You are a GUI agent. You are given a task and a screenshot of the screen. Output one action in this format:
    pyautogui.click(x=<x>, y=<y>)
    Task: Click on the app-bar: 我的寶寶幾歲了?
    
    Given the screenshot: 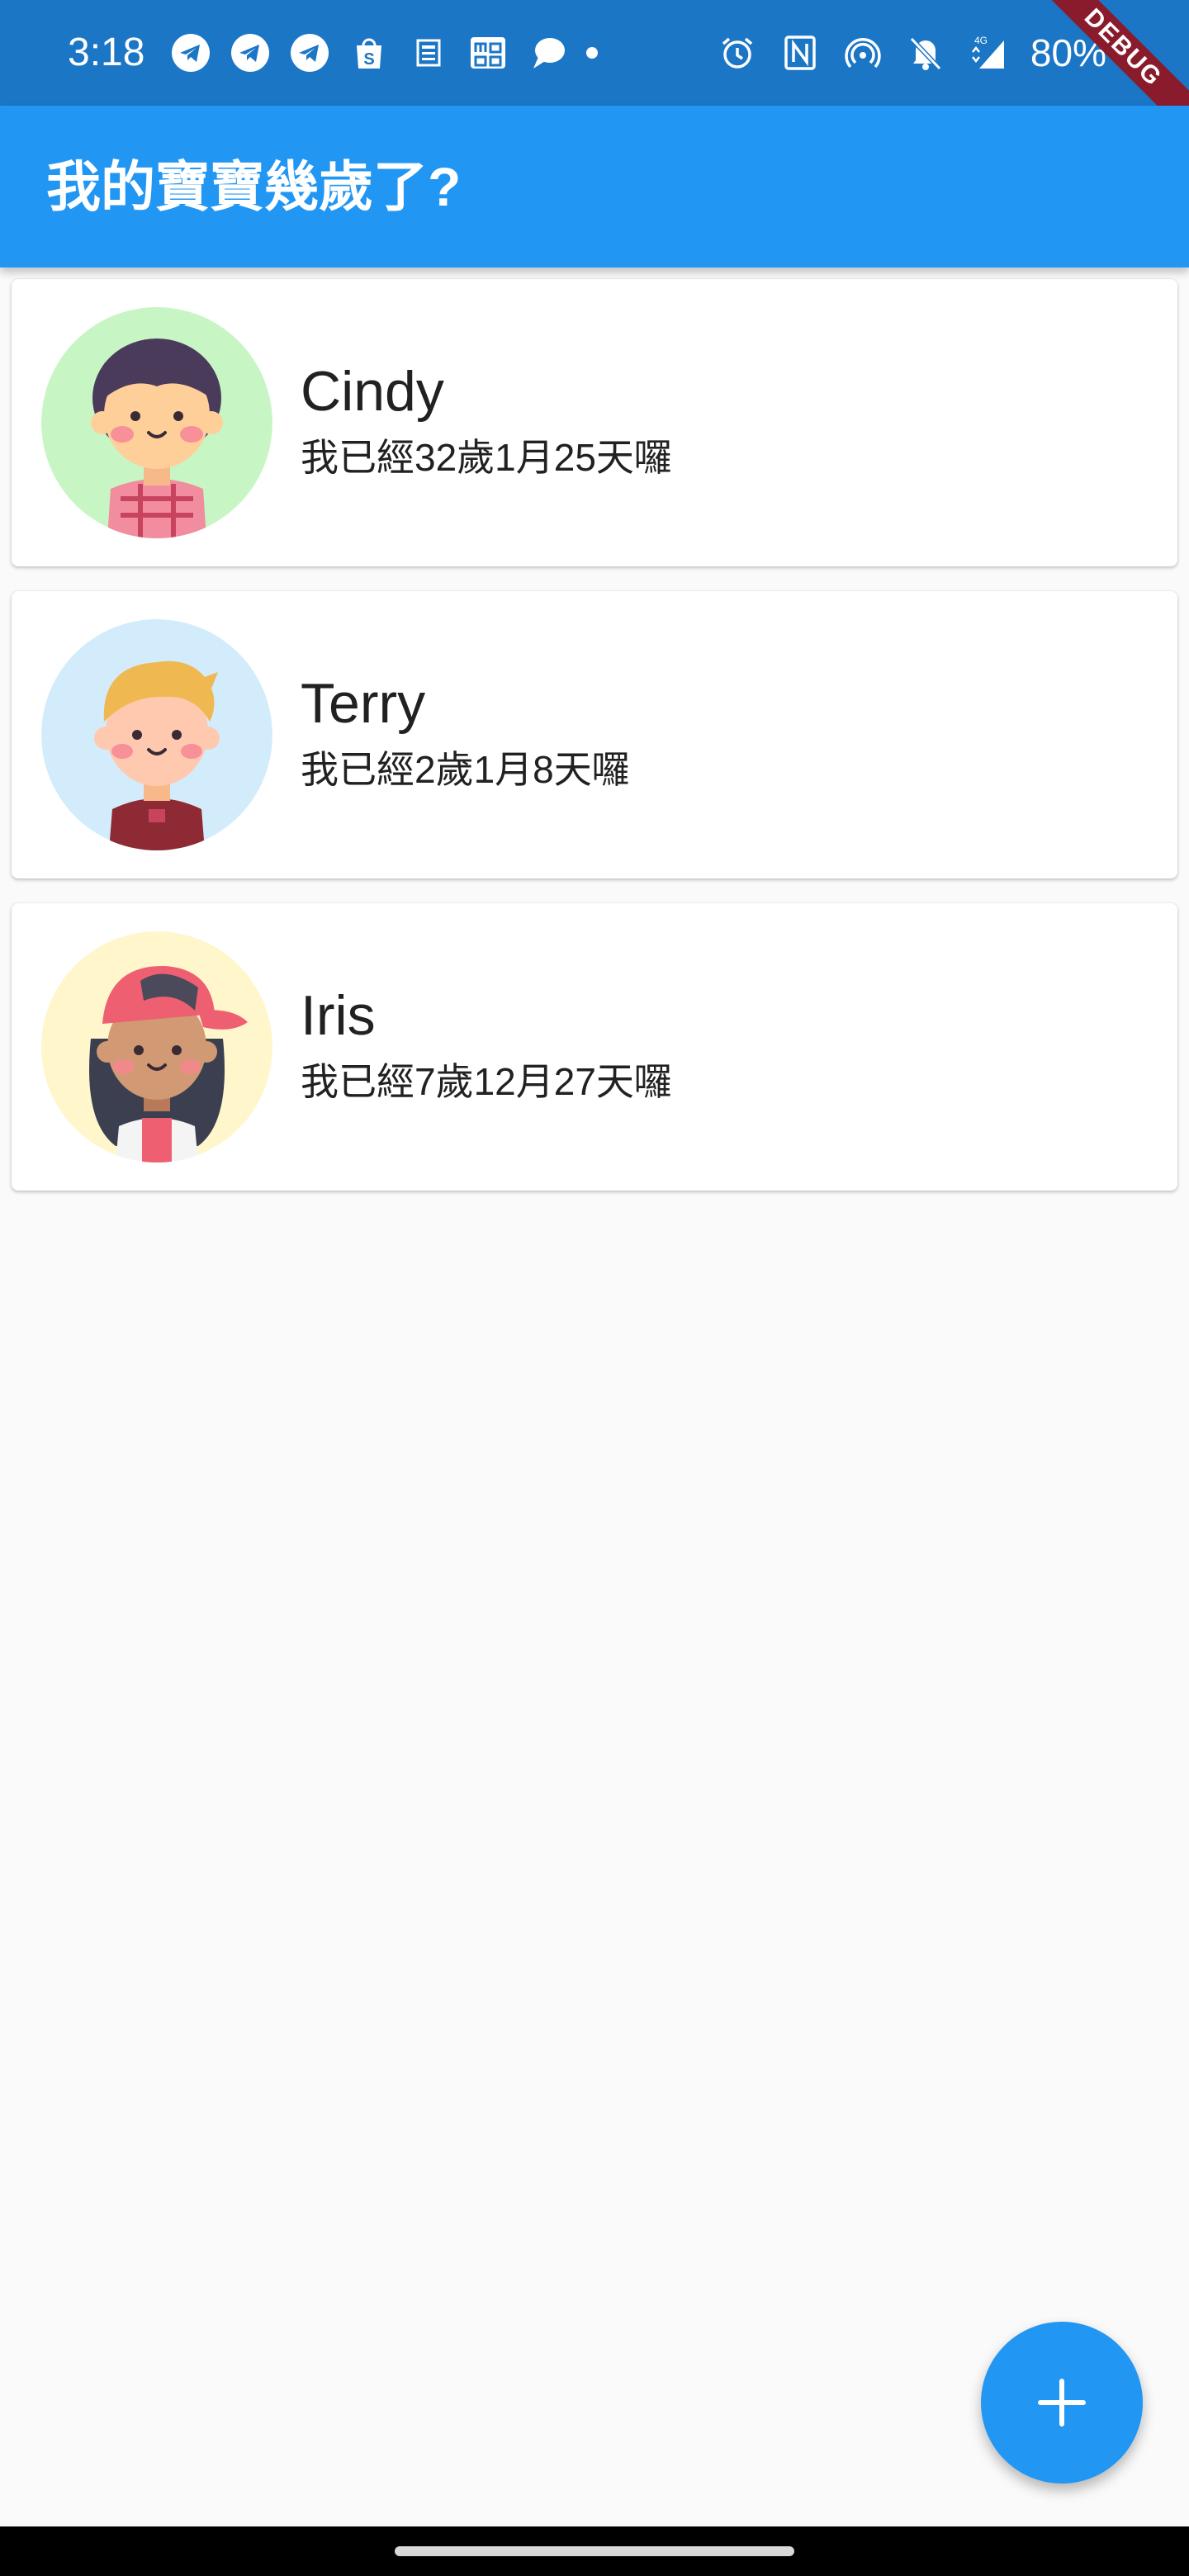 What is the action you would take?
    pyautogui.click(x=594, y=187)
    